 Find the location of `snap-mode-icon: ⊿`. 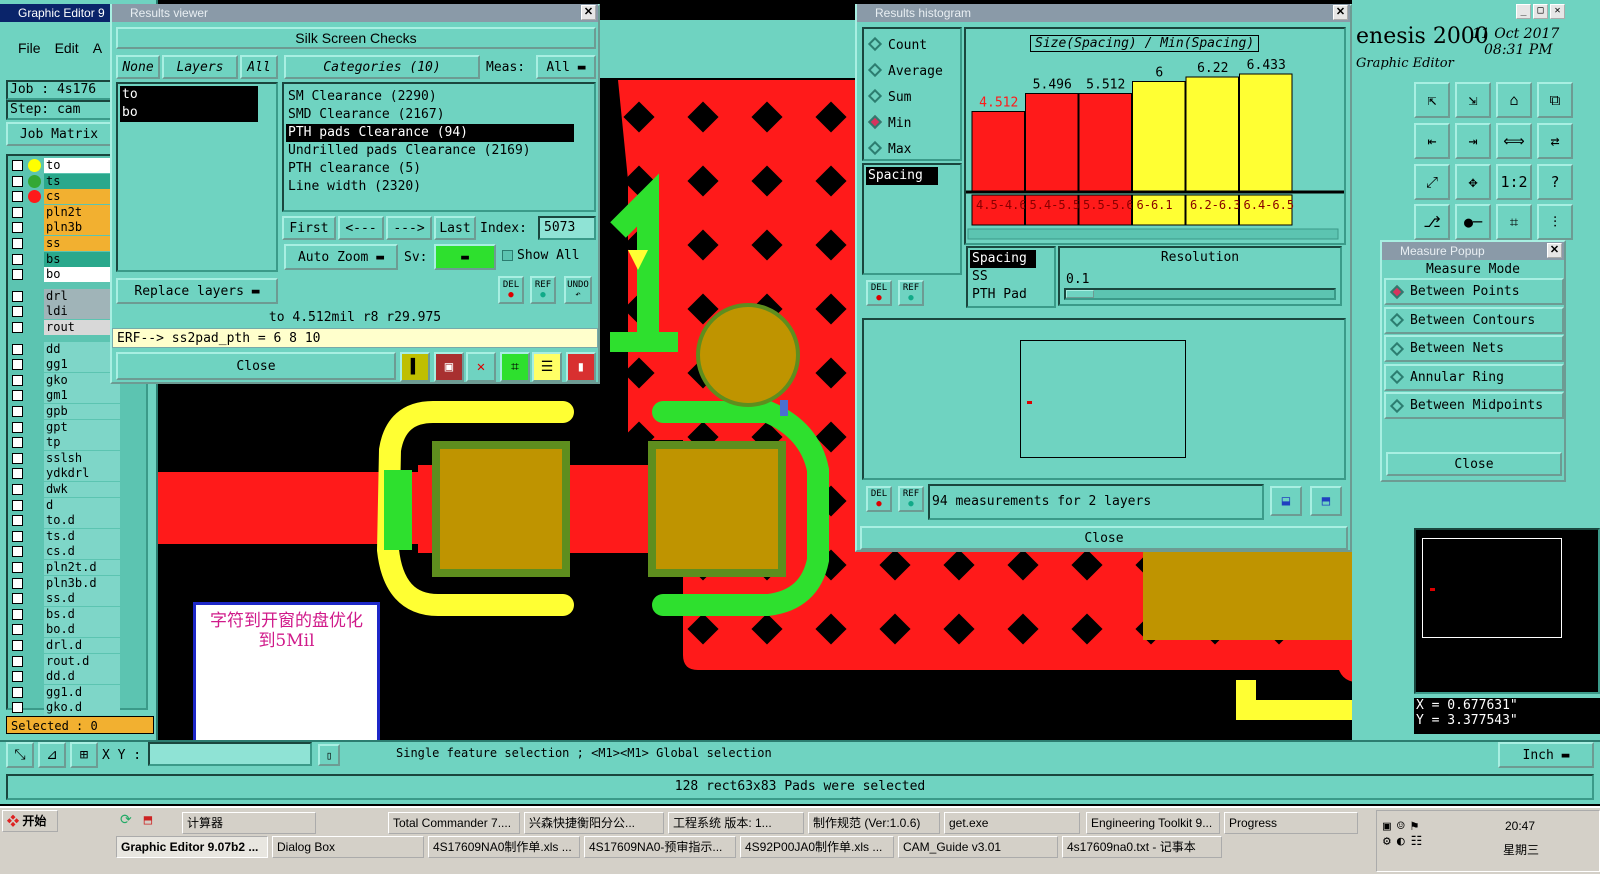

snap-mode-icon: ⊿ is located at coordinates (52, 755).